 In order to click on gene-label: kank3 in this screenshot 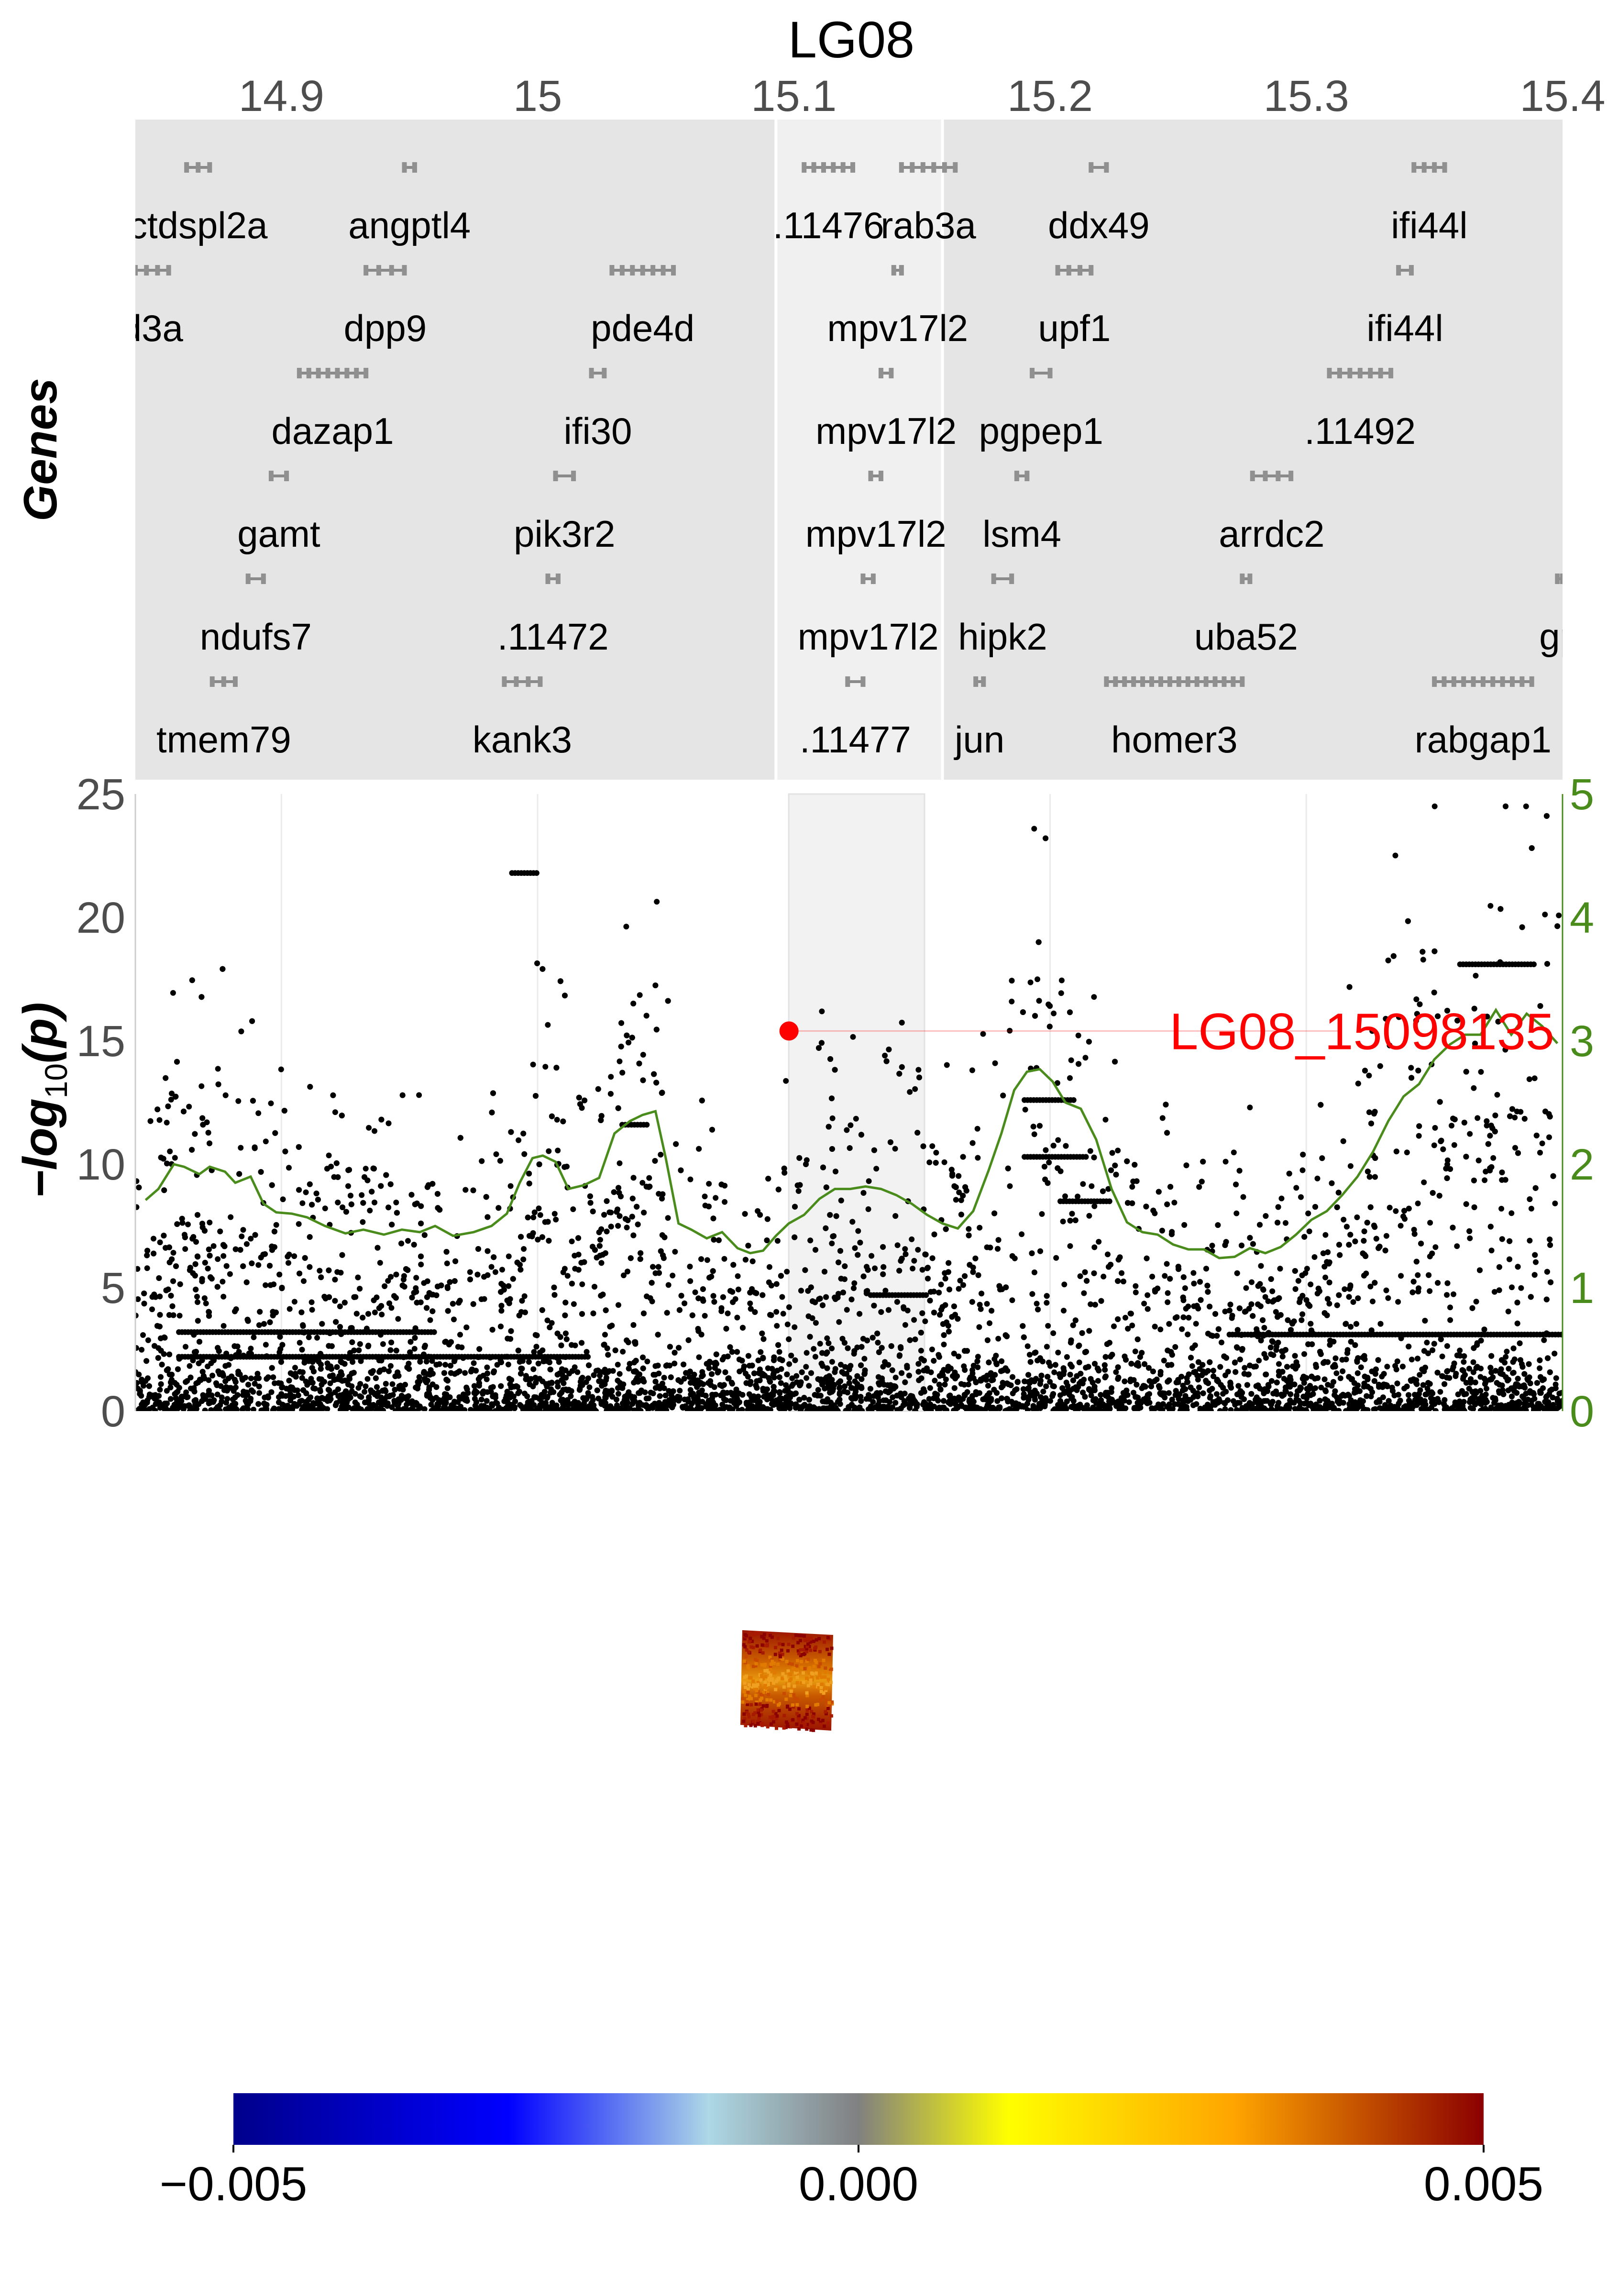, I will do `click(522, 740)`.